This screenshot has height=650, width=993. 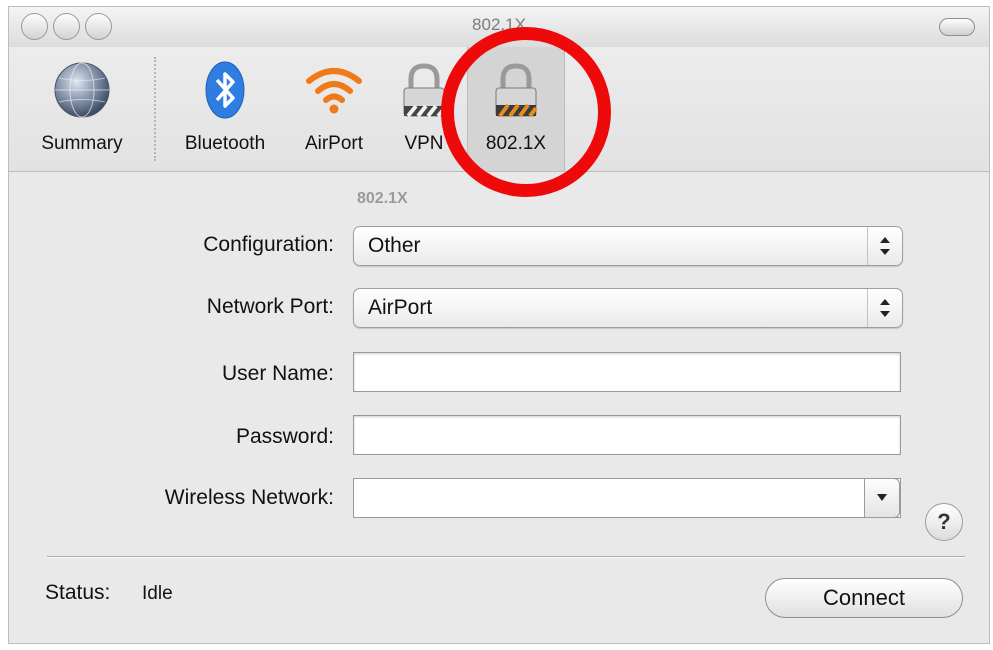 I want to click on configuration-label: Configuration:, so click(x=268, y=244).